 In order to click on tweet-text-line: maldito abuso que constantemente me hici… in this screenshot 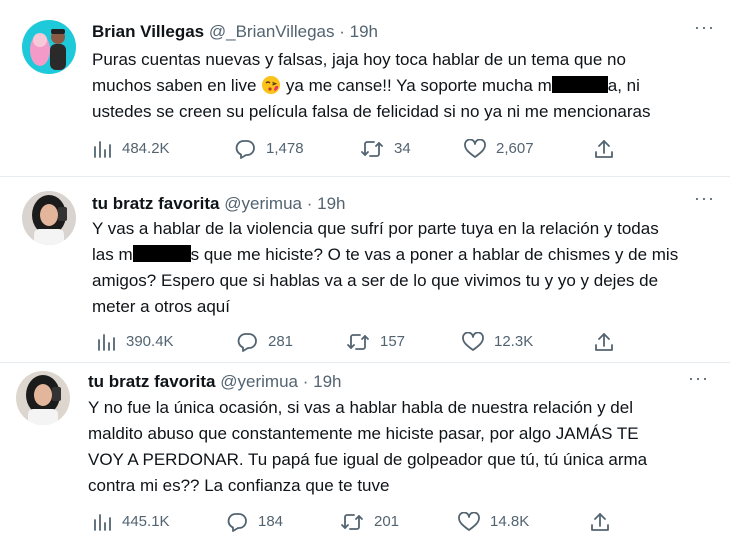, I will do `click(363, 433)`.